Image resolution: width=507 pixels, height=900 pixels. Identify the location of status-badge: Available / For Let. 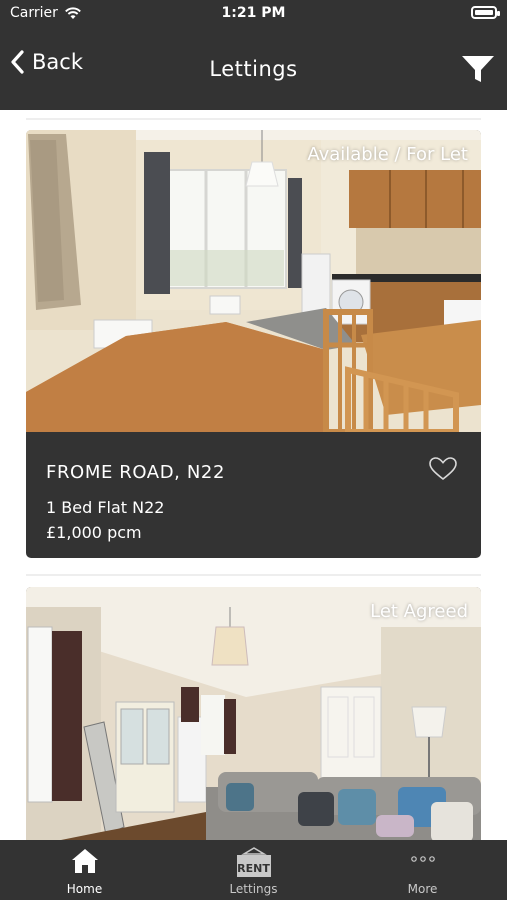
(387, 154).